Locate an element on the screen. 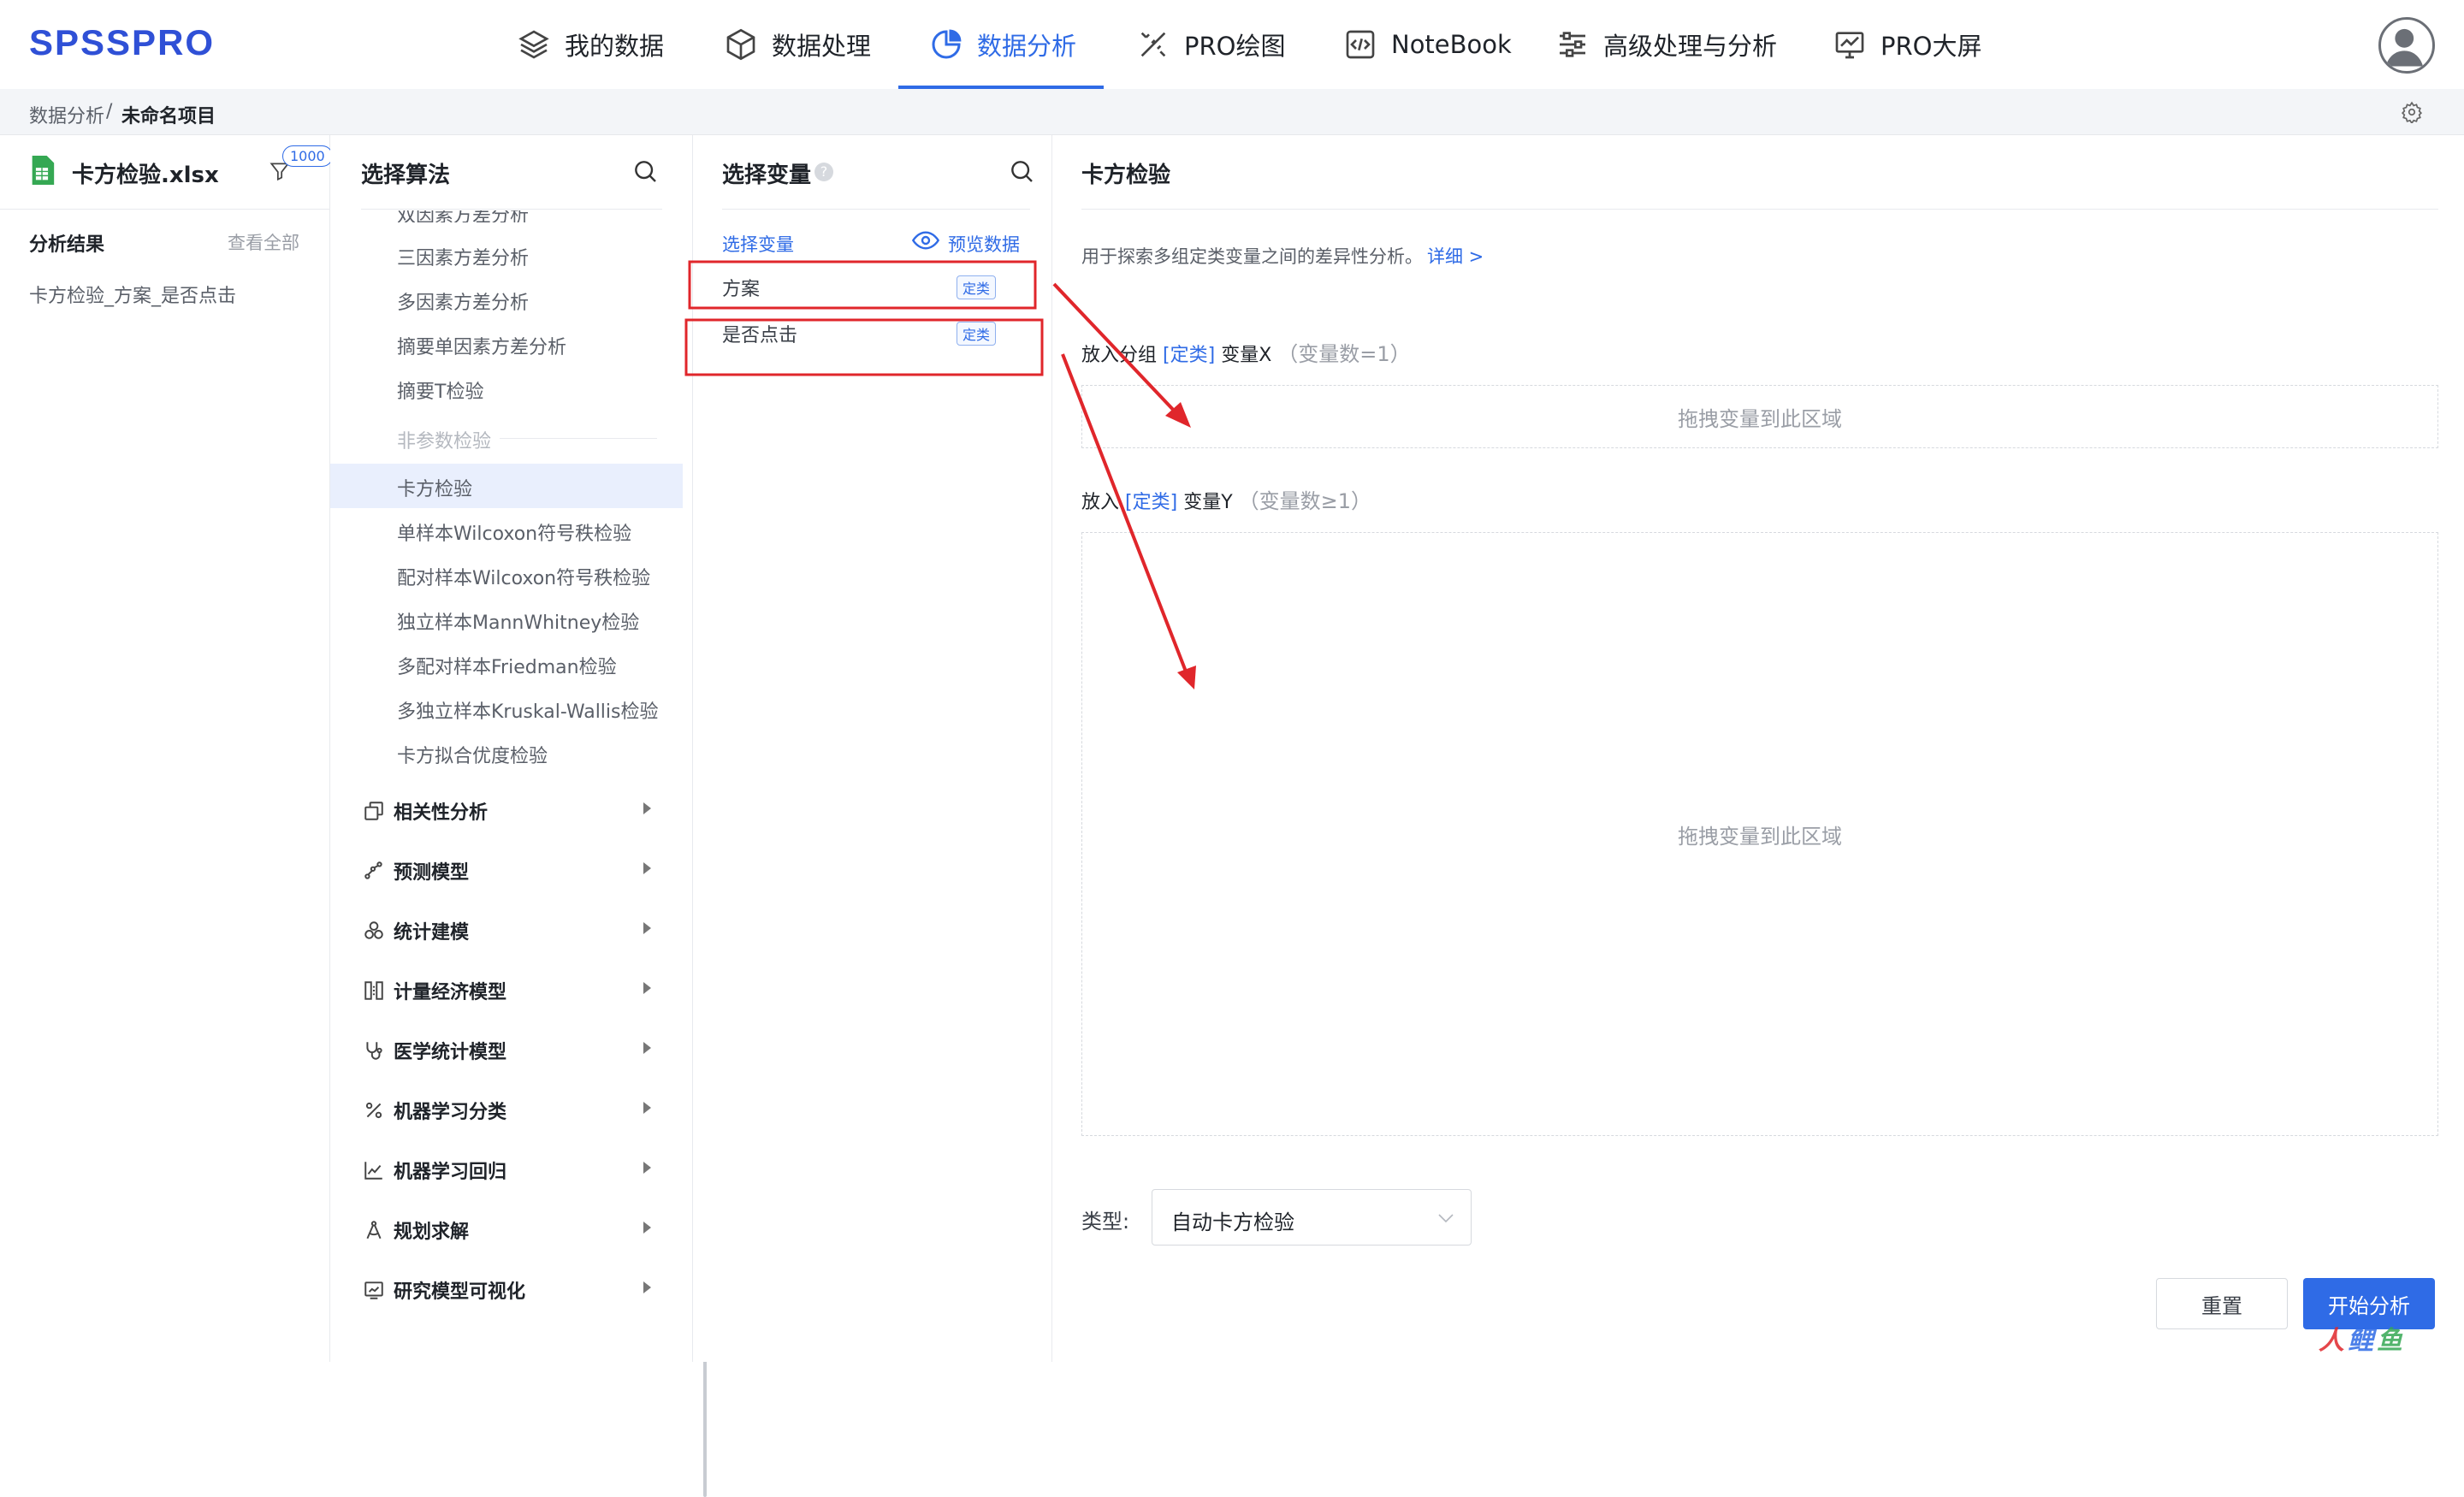 This screenshot has width=2464, height=1497. spreadsheet-file-icon is located at coordinates (43, 170).